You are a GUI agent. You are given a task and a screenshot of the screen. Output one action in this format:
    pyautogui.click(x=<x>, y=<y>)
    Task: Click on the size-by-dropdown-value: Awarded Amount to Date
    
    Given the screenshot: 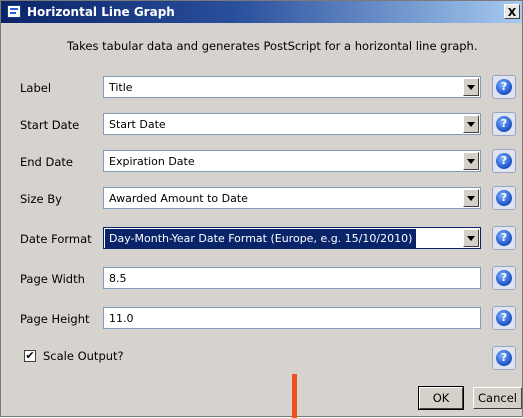 What is the action you would take?
    pyautogui.click(x=178, y=198)
    